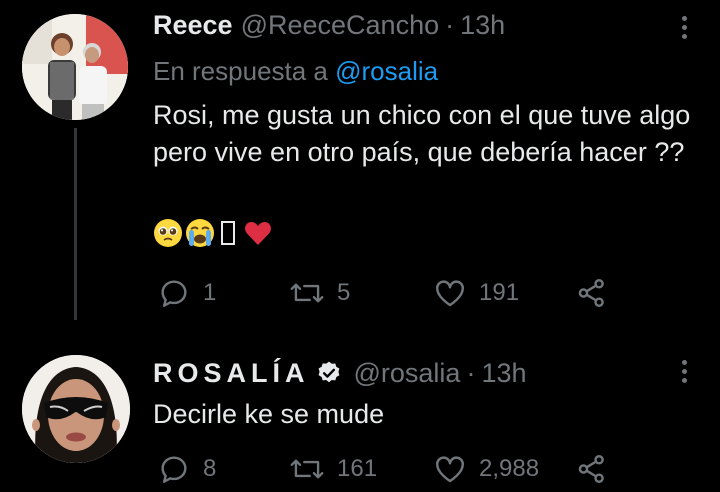 The height and width of the screenshot is (492, 720). Describe the element at coordinates (210, 292) in the screenshot. I see `reply-count: 1` at that location.